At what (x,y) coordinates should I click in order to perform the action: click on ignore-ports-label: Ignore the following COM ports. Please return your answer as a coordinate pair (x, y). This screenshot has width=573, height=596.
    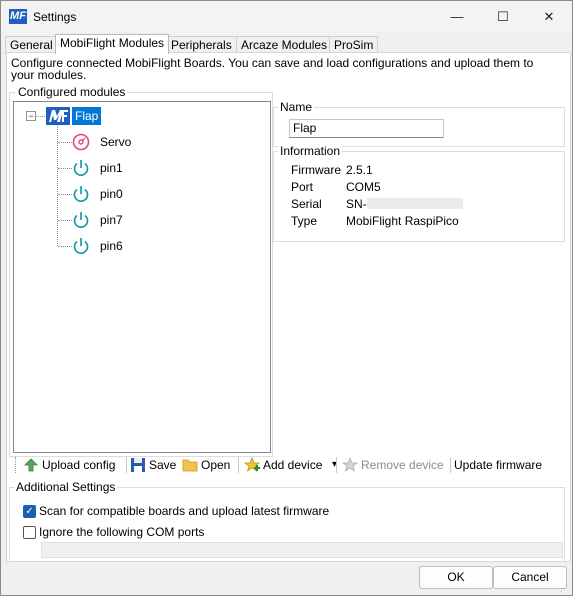
    Looking at the image, I should click on (122, 532).